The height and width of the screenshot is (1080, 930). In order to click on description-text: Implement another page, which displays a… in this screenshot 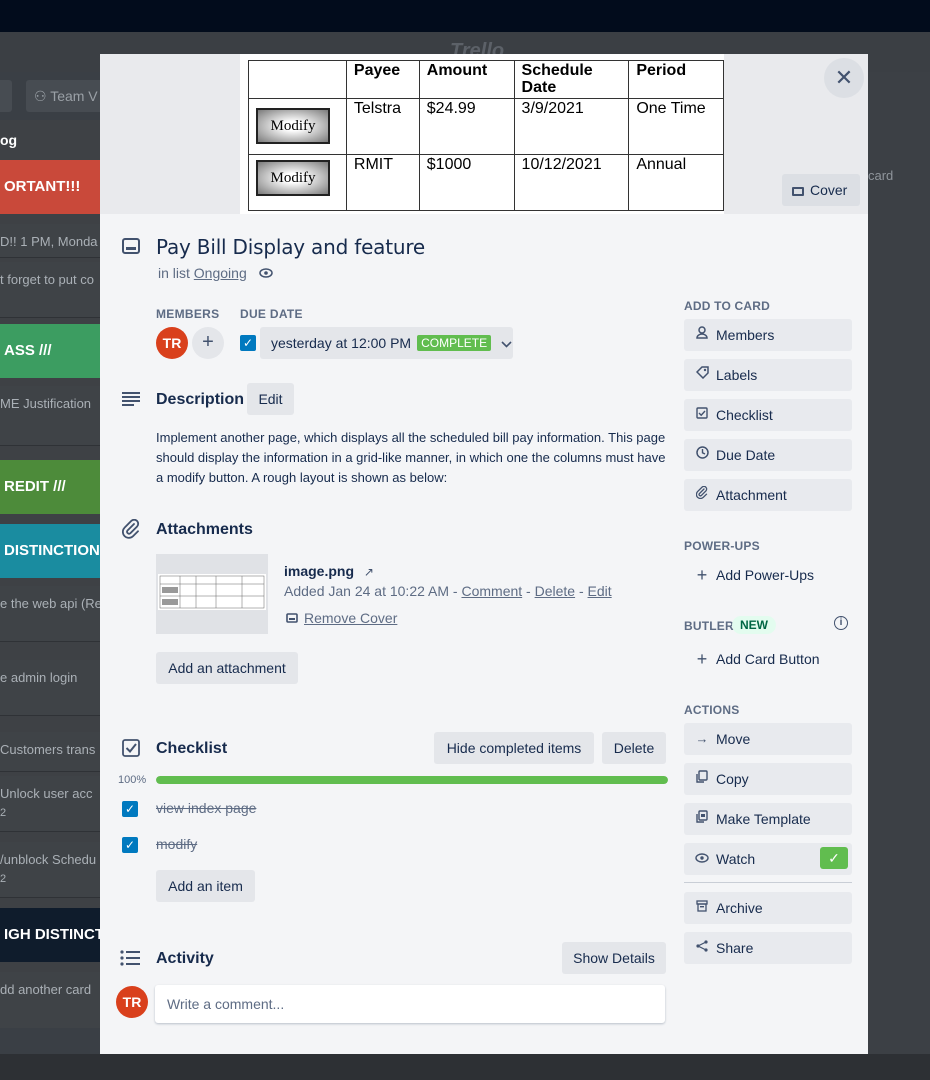, I will do `click(411, 458)`.